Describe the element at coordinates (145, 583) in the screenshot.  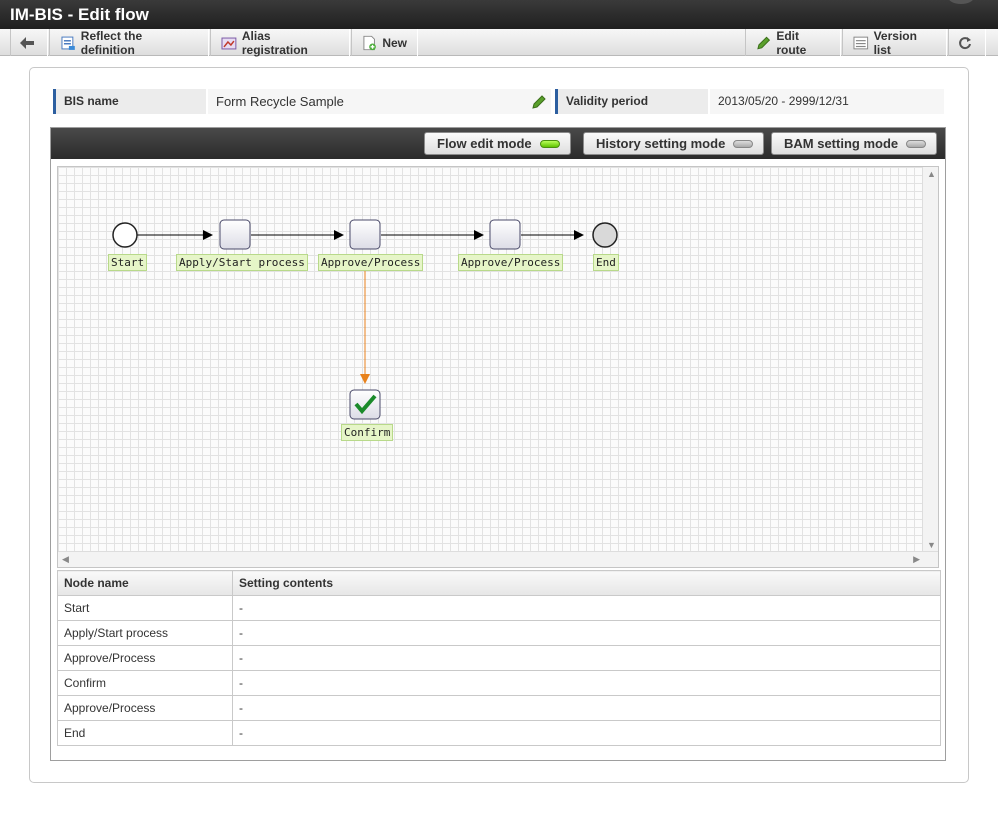
I see `node-name-header: Node name` at that location.